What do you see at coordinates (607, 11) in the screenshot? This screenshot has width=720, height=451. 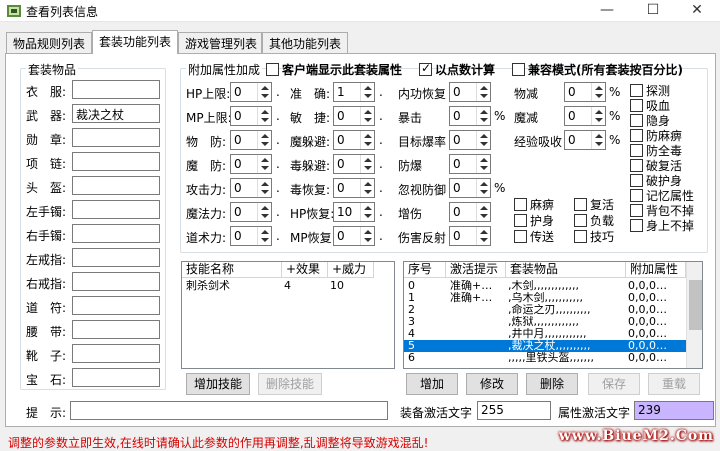 I see `minimize-button: —` at bounding box center [607, 11].